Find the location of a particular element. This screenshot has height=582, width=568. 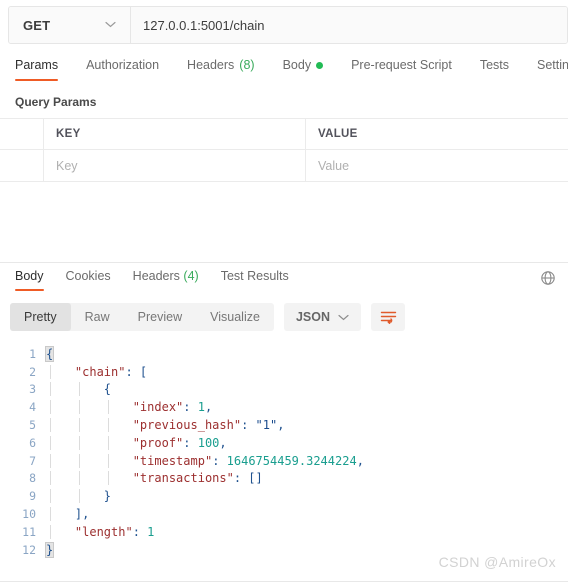

view-mode-preview-label: Preview is located at coordinates (160, 317).